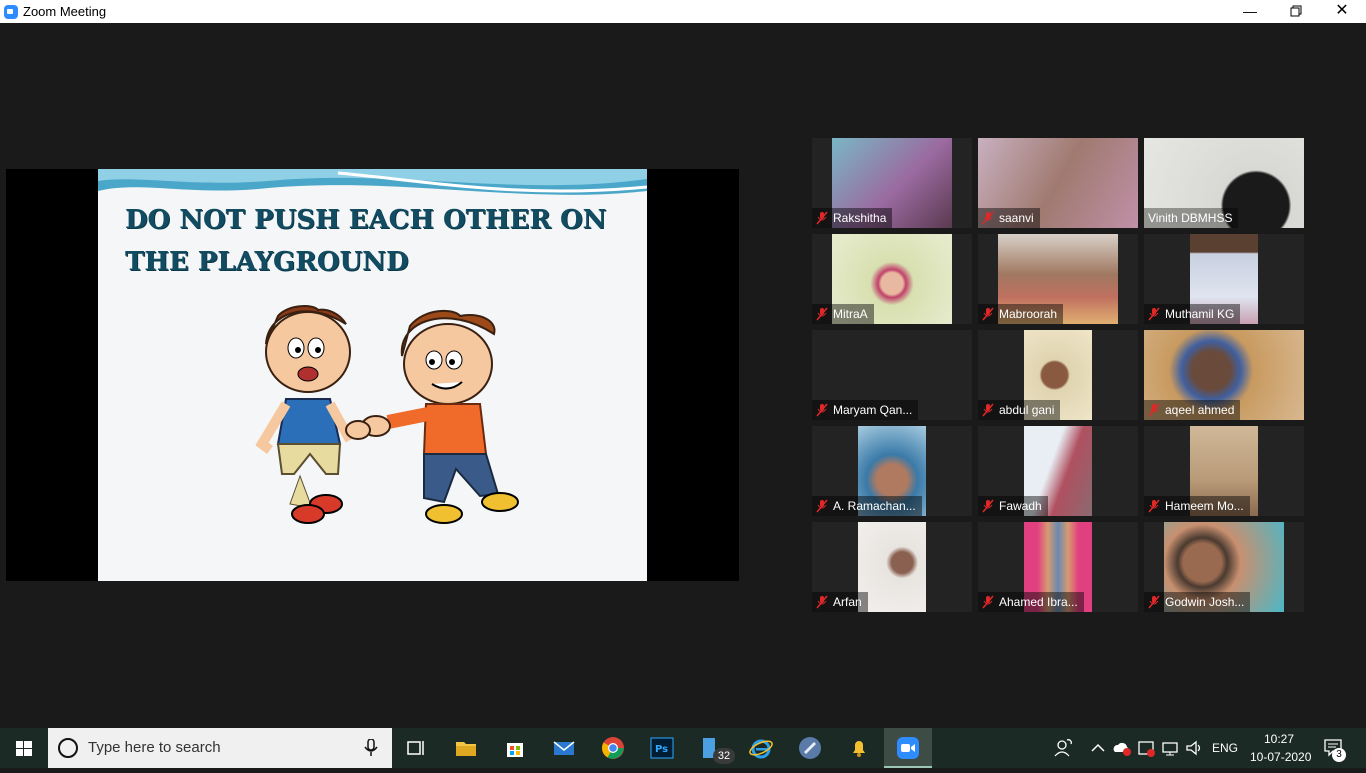  I want to click on minimize-button: —, so click(1250, 11).